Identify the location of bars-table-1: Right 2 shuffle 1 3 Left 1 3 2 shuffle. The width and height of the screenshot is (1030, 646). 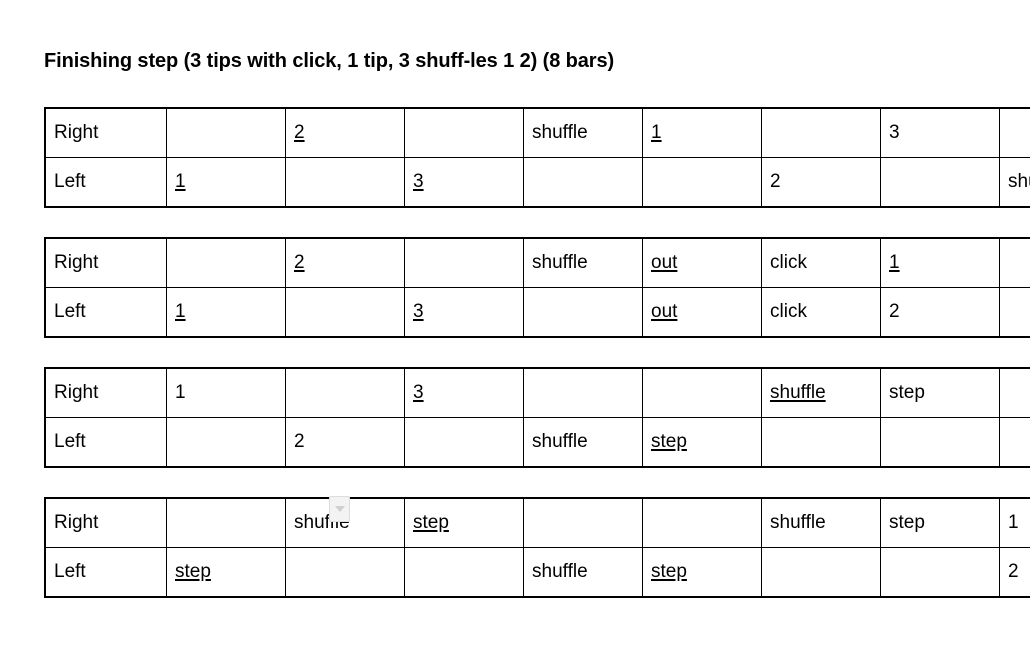
(537, 157).